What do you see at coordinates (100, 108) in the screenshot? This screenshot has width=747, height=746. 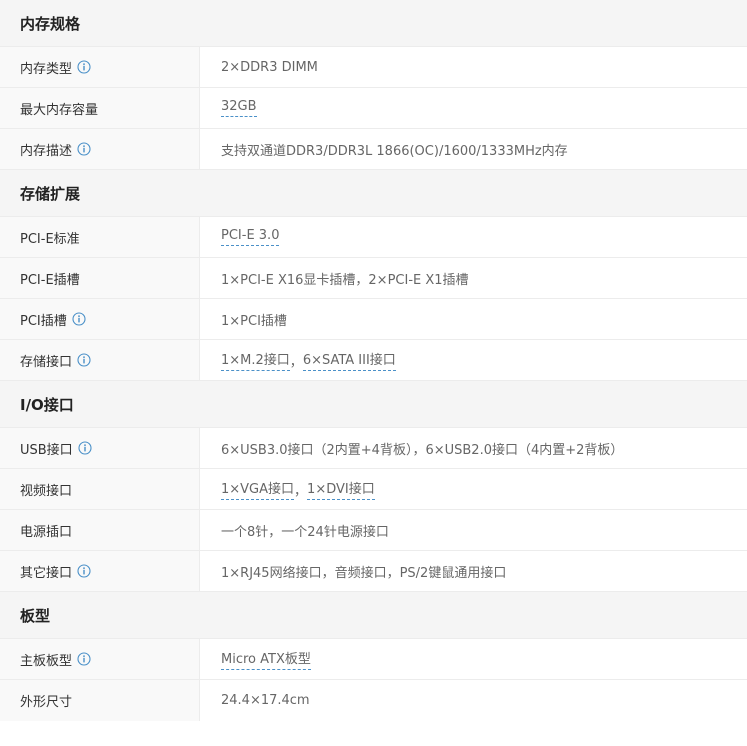 I see `spec-label-cell: 最大内存容量` at bounding box center [100, 108].